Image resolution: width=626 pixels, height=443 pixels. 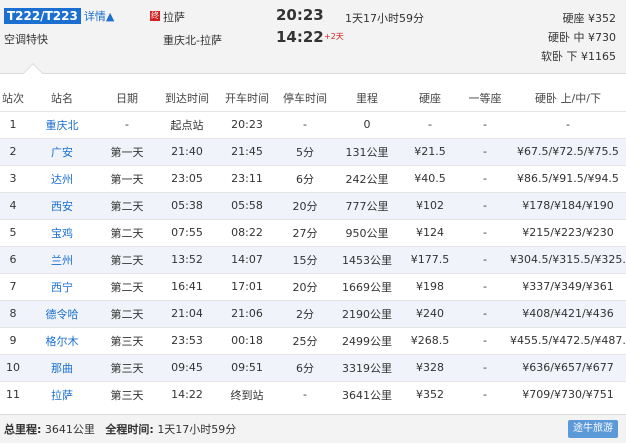 I want to click on cell-stop-no: 1, so click(x=13, y=124).